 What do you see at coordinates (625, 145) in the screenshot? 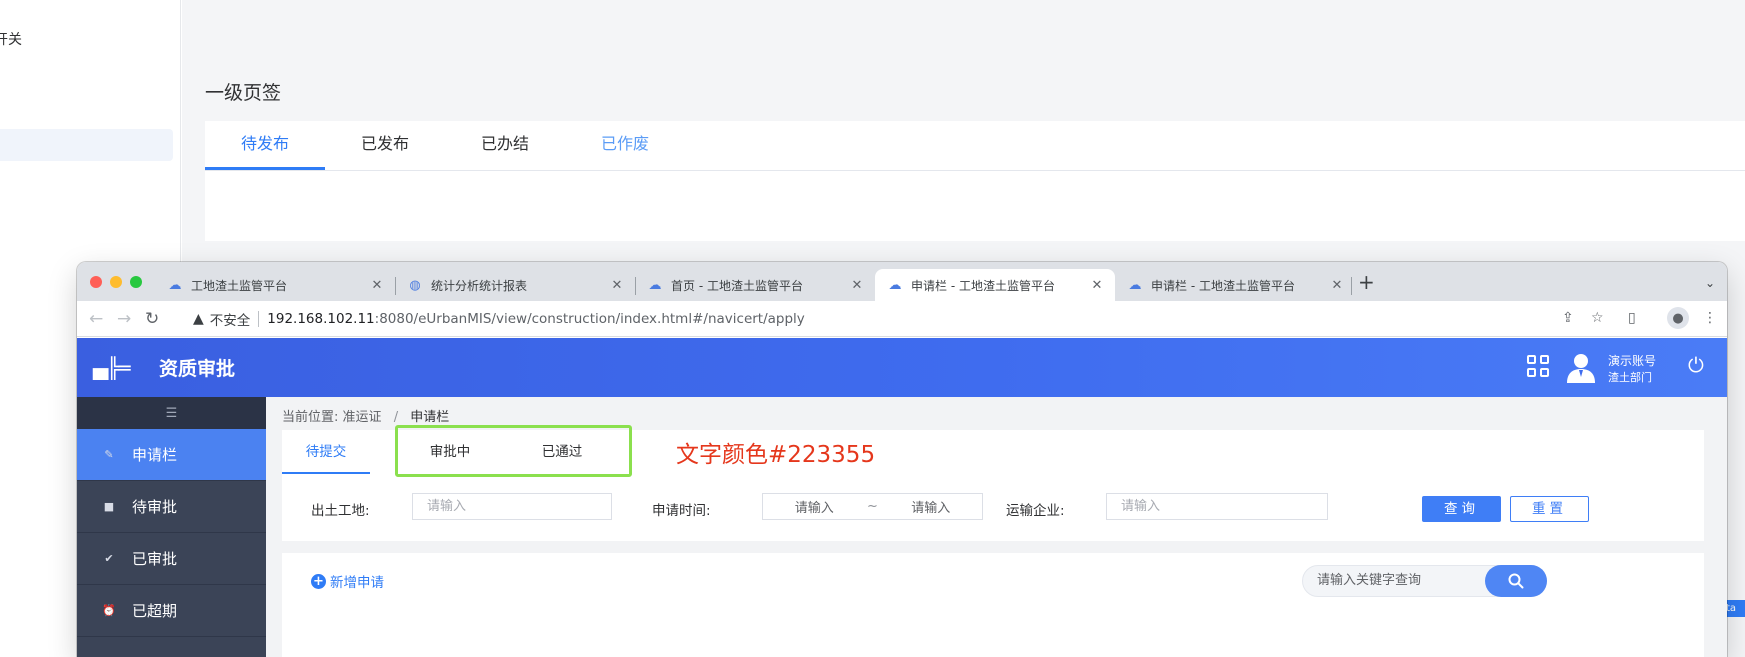
I see `background-tab-voided: 已作废` at bounding box center [625, 145].